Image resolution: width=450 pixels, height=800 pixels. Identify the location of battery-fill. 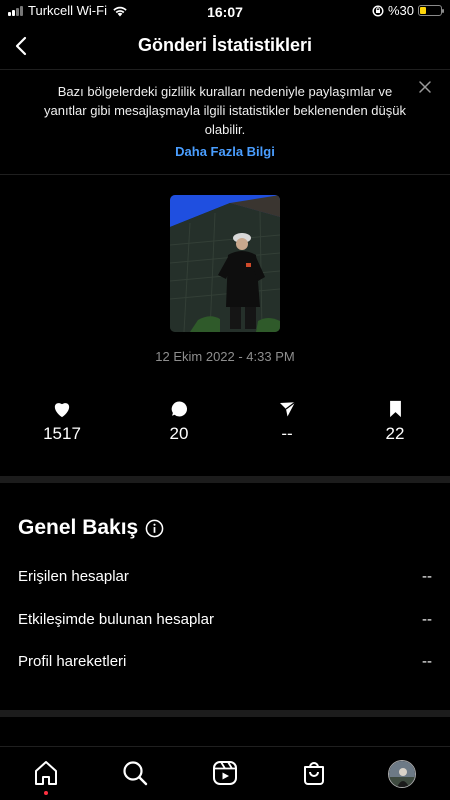
(423, 10).